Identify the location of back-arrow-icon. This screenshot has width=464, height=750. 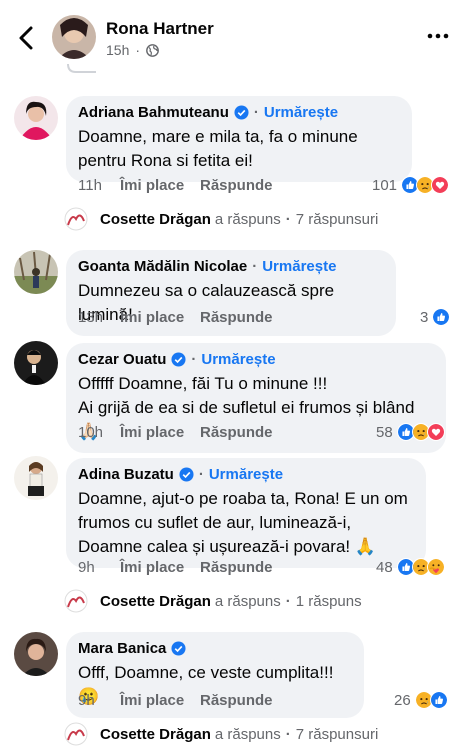
(26, 38).